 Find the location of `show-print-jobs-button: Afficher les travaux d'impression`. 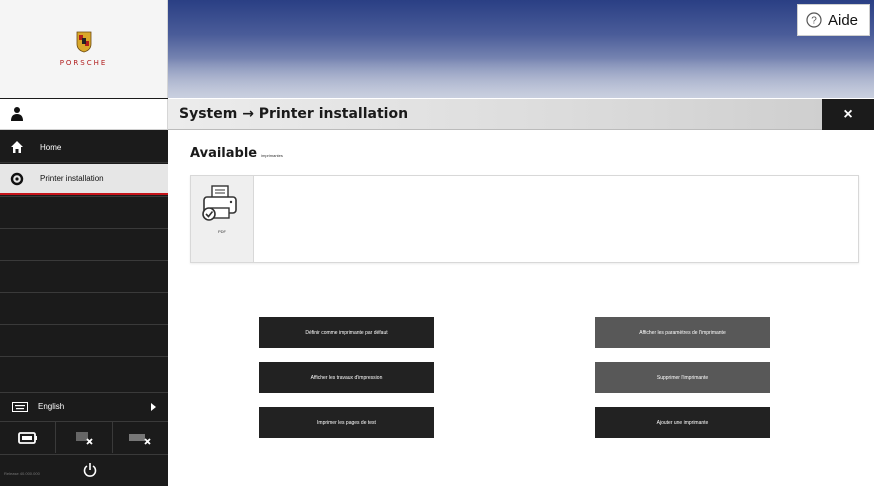

show-print-jobs-button: Afficher les travaux d'impression is located at coordinates (346, 377).